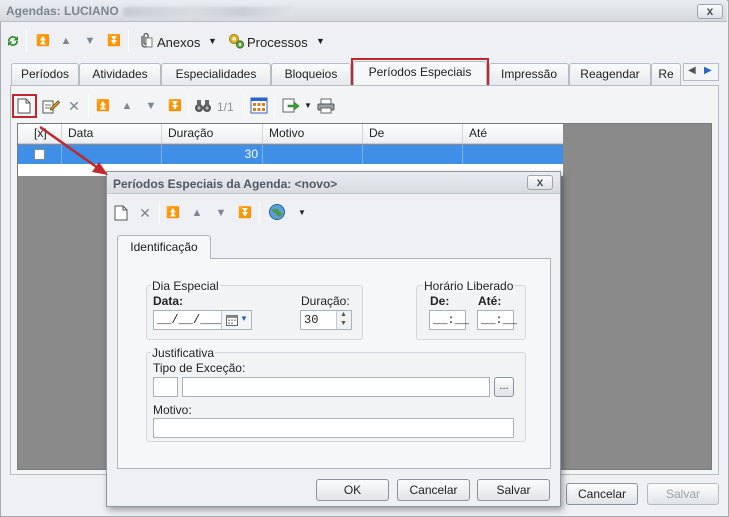 This screenshot has width=729, height=517. What do you see at coordinates (172, 410) in the screenshot?
I see `motivo-label: Motivo:` at bounding box center [172, 410].